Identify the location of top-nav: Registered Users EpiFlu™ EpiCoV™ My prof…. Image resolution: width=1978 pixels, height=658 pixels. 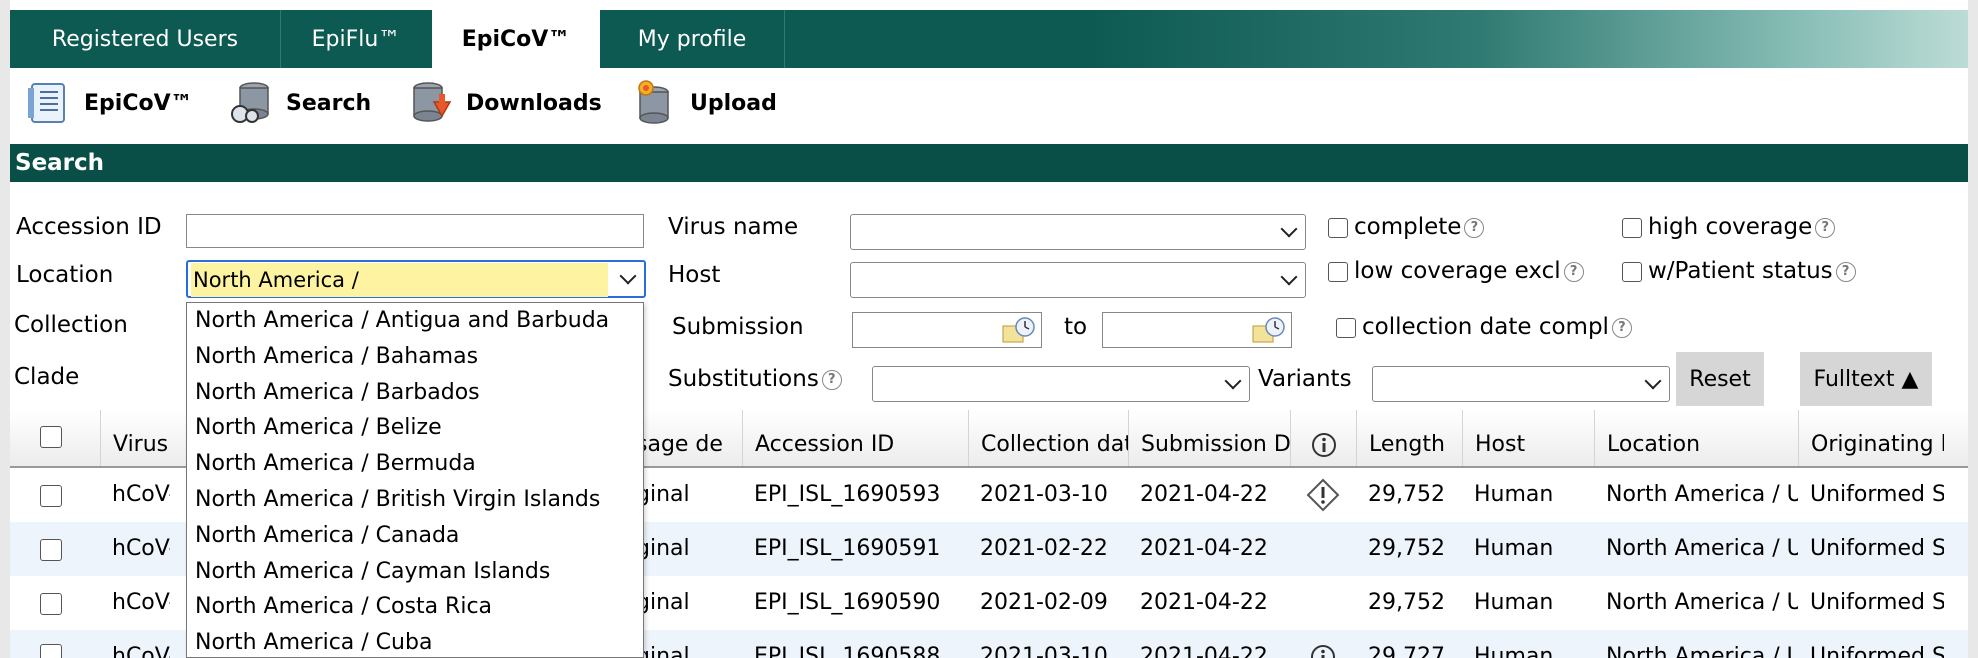
(989, 39).